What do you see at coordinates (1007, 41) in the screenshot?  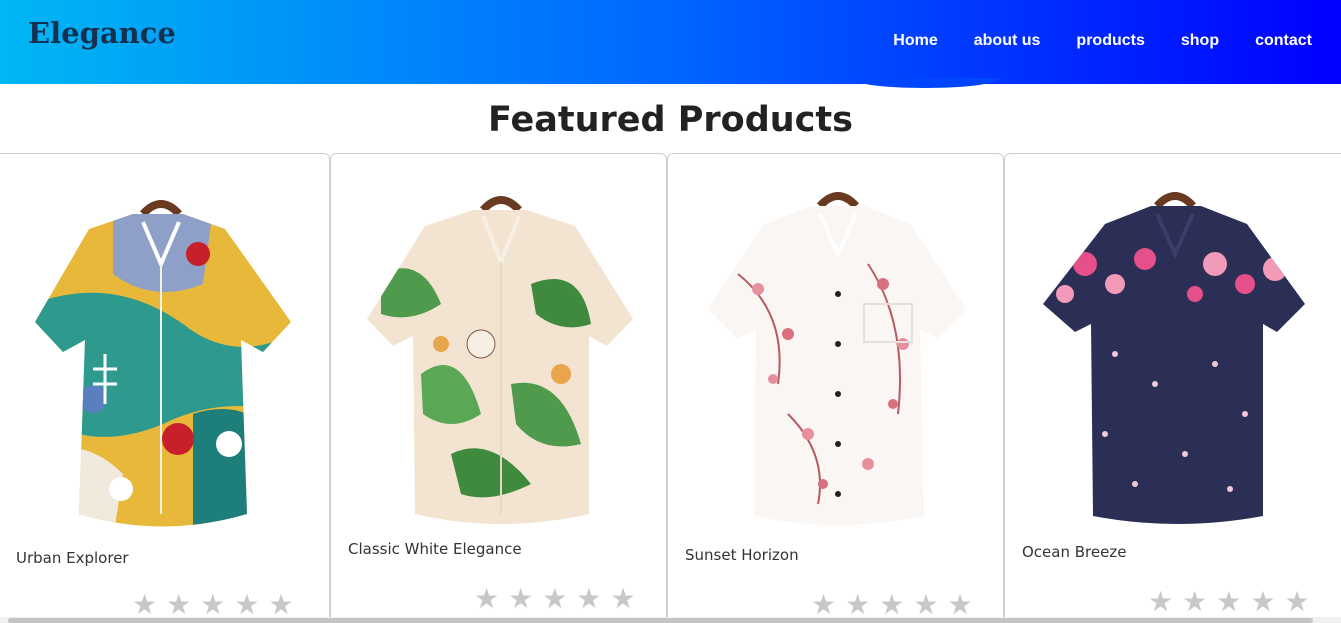 I see `nav-about-us: about us` at bounding box center [1007, 41].